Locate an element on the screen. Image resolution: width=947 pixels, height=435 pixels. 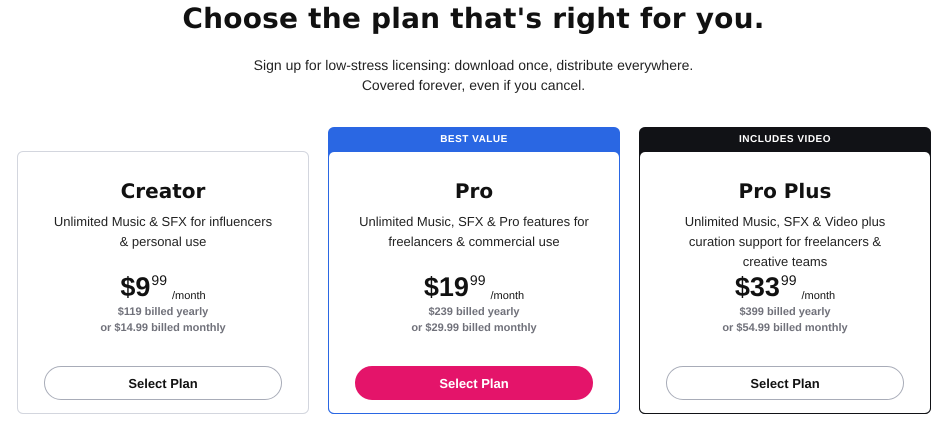
subtitle-text: Covered forever, even if you cancel. is located at coordinates (474, 85).